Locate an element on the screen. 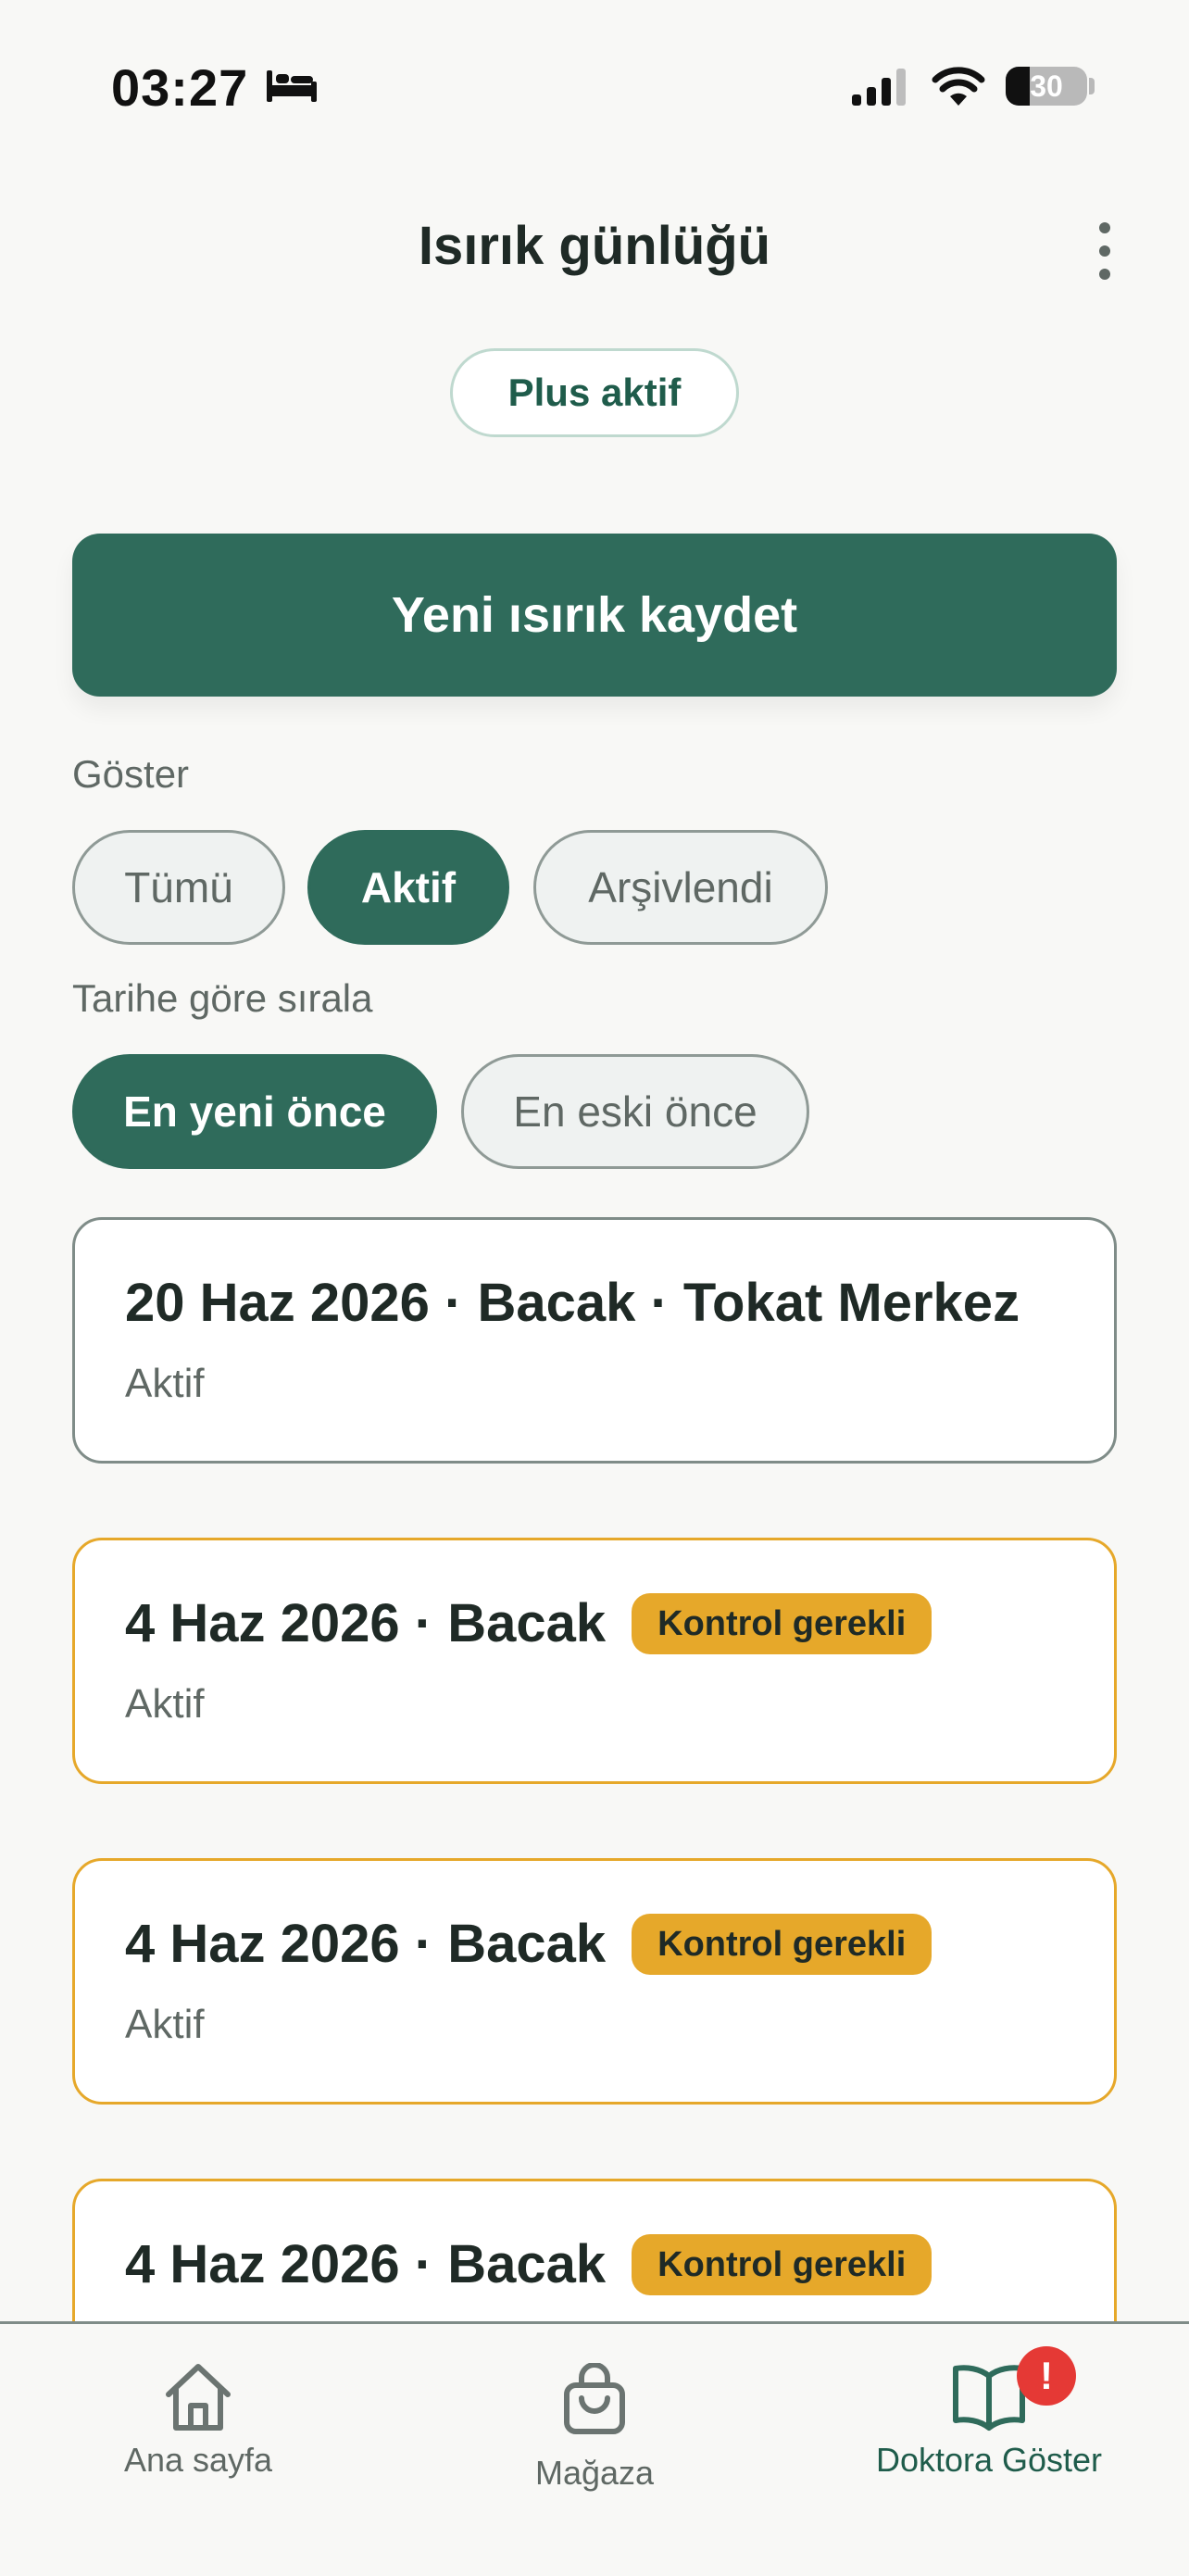 The height and width of the screenshot is (2576, 1189). more-vertical-icon is located at coordinates (1104, 251).